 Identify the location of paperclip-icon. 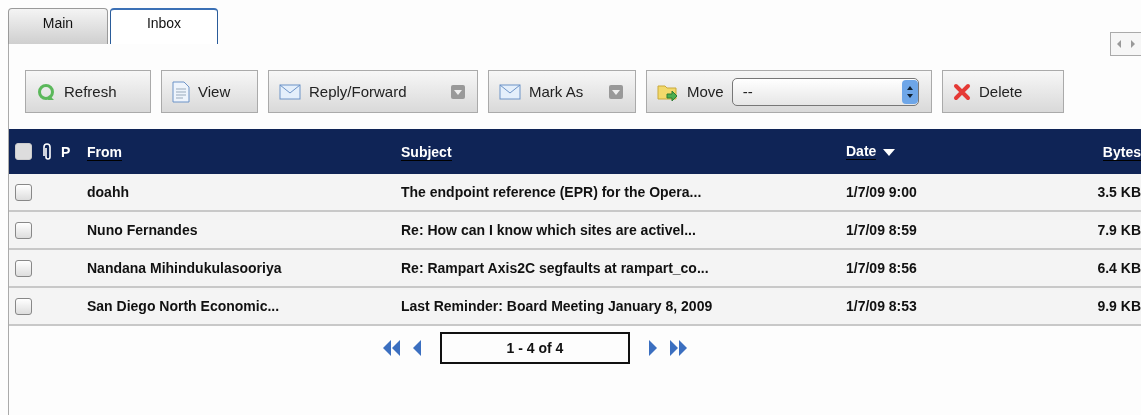
(48, 151).